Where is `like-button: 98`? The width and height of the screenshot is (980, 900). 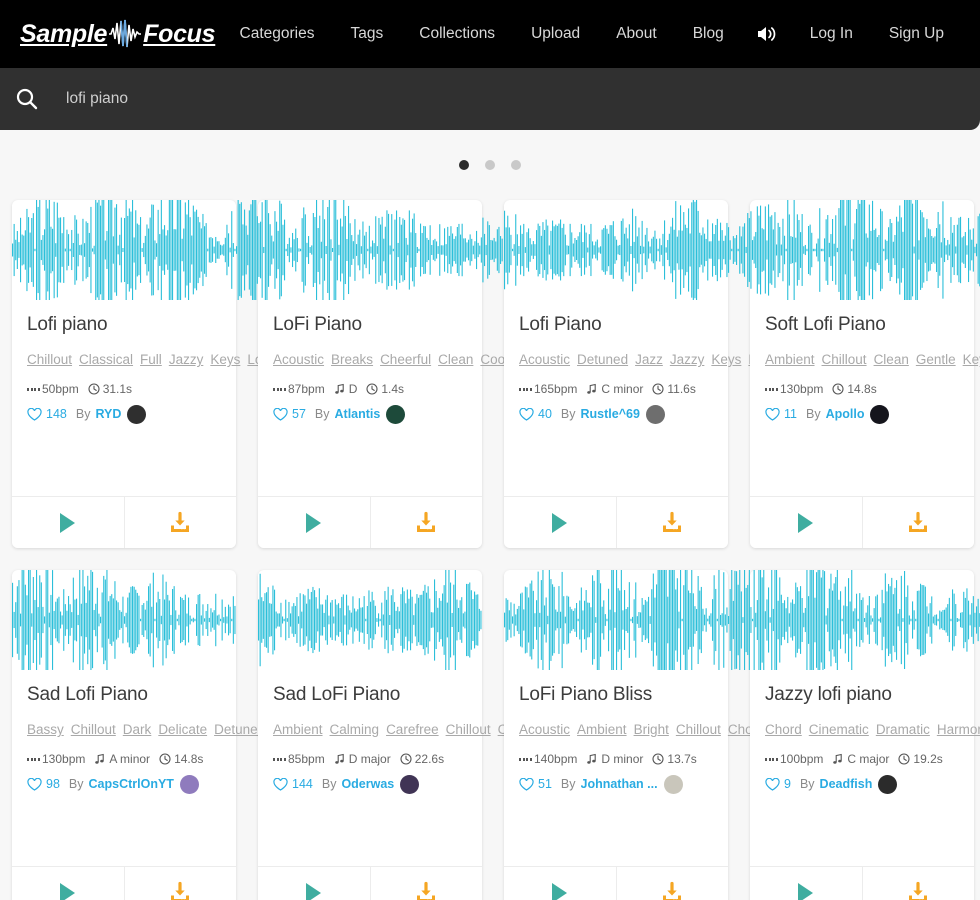 like-button: 98 is located at coordinates (43, 784).